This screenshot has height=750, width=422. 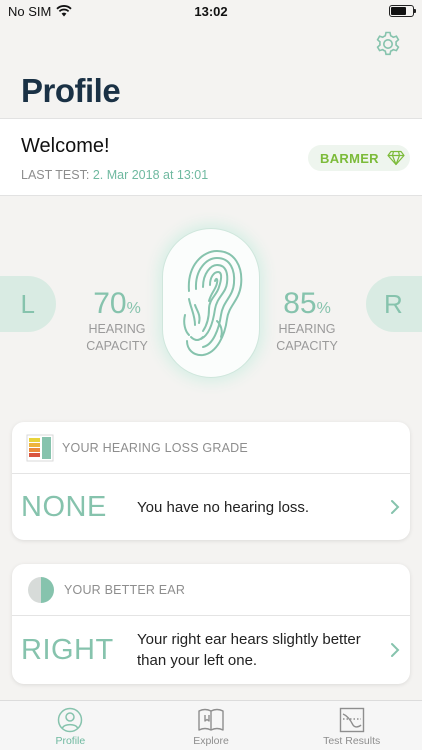 I want to click on loss-grade-header: YOUR HEARING LOSS GRADE, so click(x=155, y=447).